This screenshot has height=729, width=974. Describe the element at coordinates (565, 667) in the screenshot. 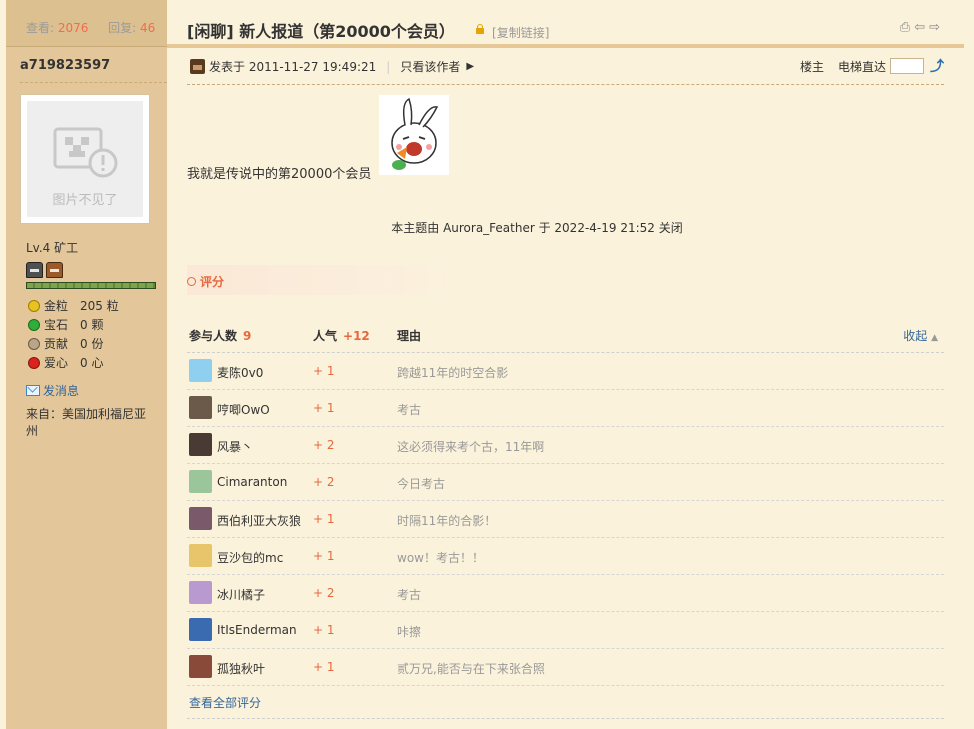

I see `rating-row: 孤独秋叶 + 1 贰万兄,能否与在下来张合照` at that location.